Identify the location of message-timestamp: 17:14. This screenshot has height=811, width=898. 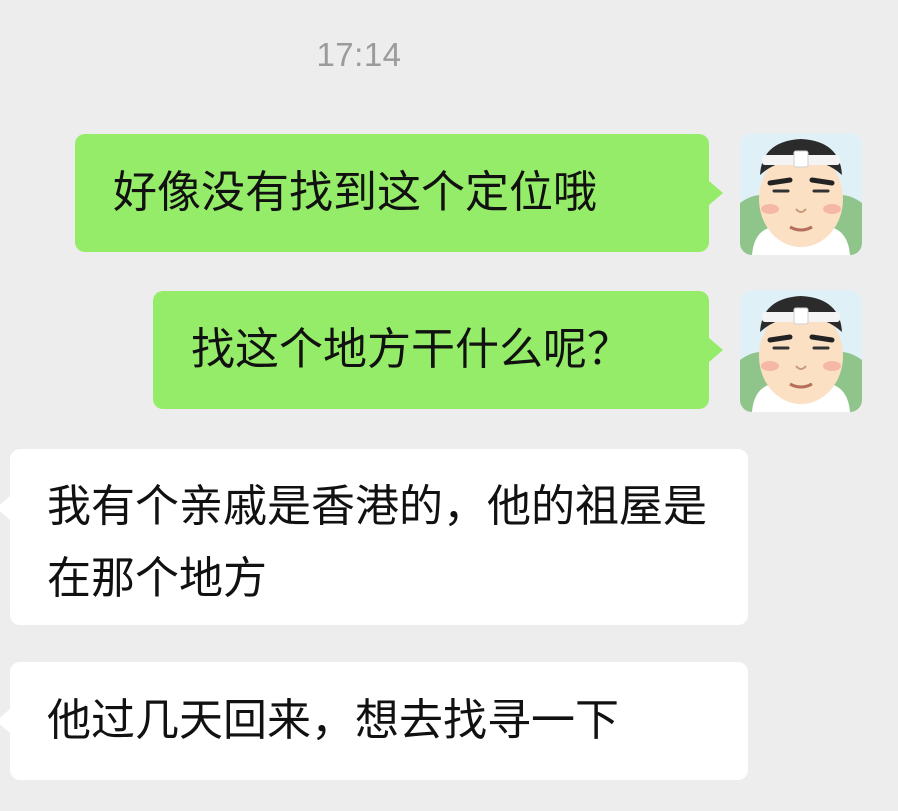
(359, 54).